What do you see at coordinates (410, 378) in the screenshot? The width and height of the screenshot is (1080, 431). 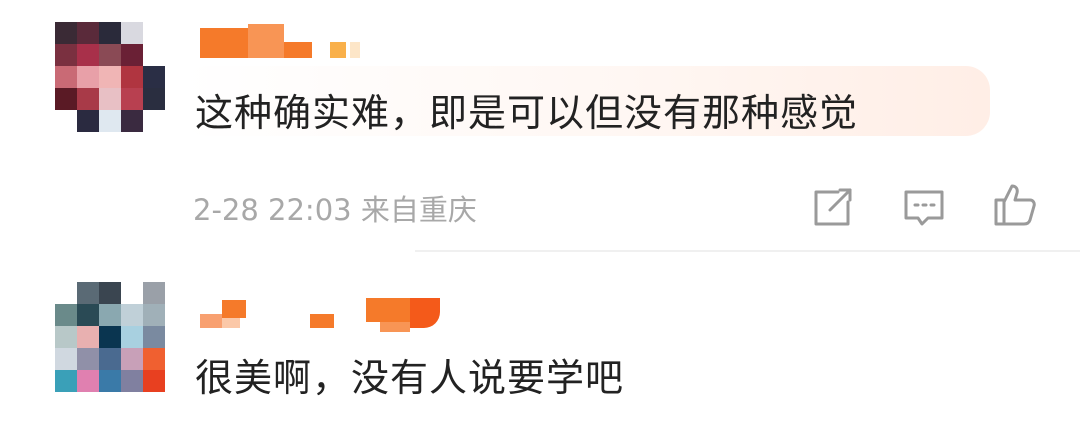 I see `comment-text: 很美啊，没有人说要学吧` at bounding box center [410, 378].